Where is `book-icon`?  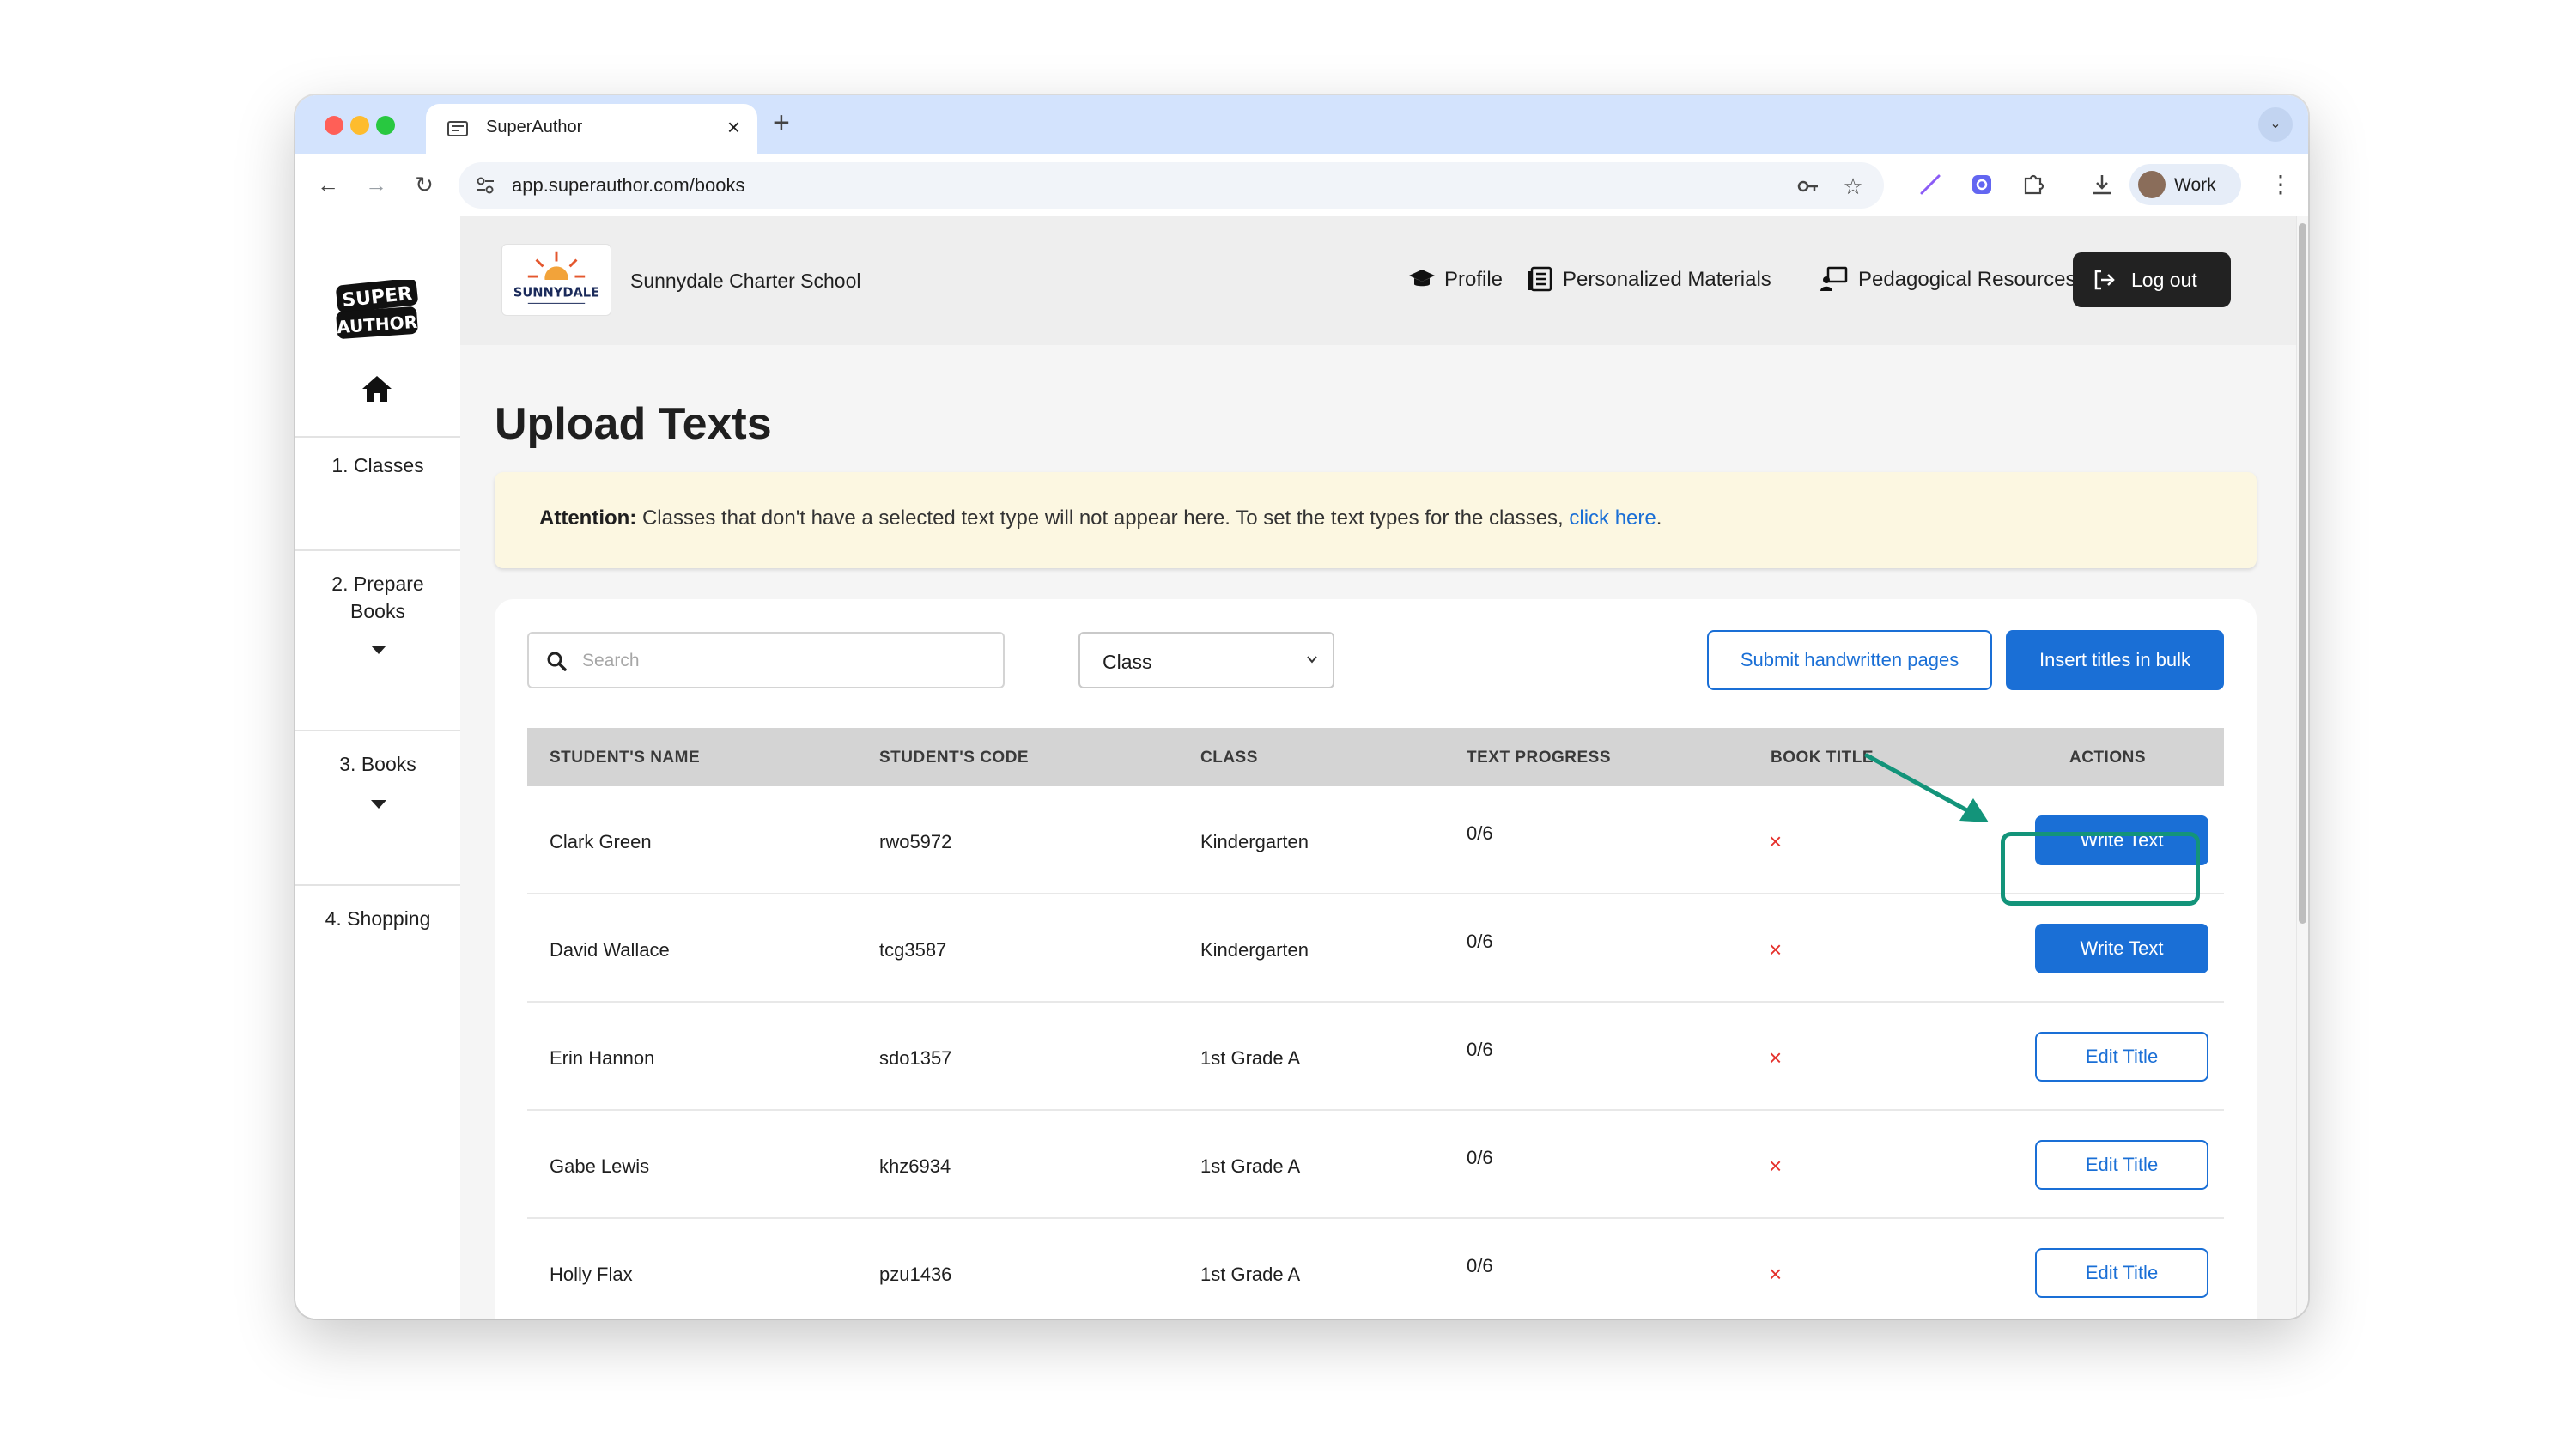
book-icon is located at coordinates (1540, 279).